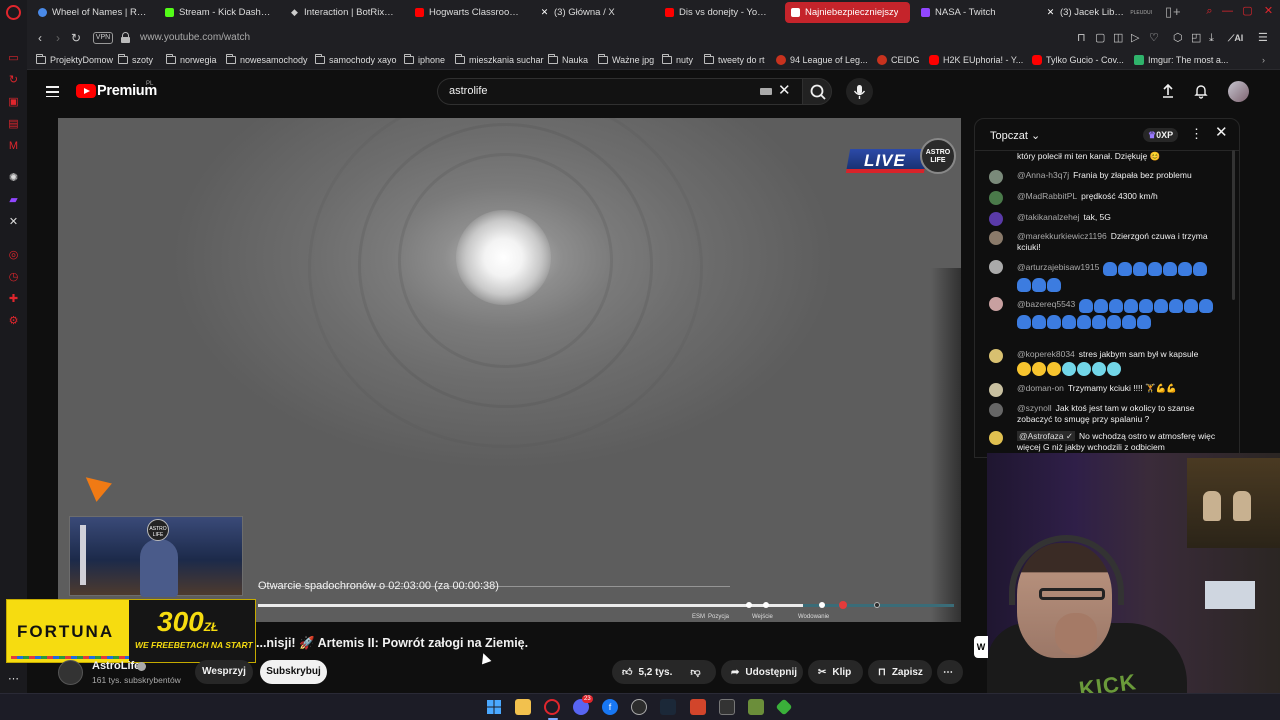 The image size is (1280, 720). I want to click on opera-logo-icon, so click(13, 12).